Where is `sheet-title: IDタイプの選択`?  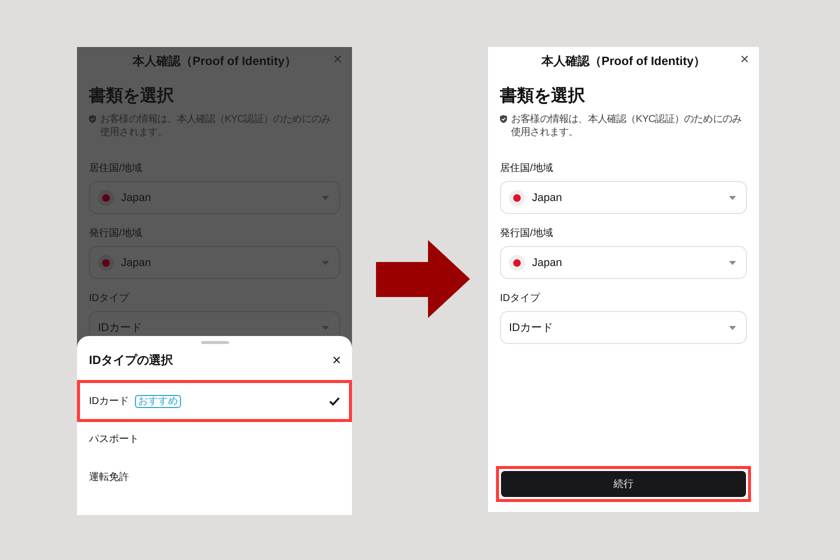
sheet-title: IDタイプの選択 is located at coordinates (131, 360).